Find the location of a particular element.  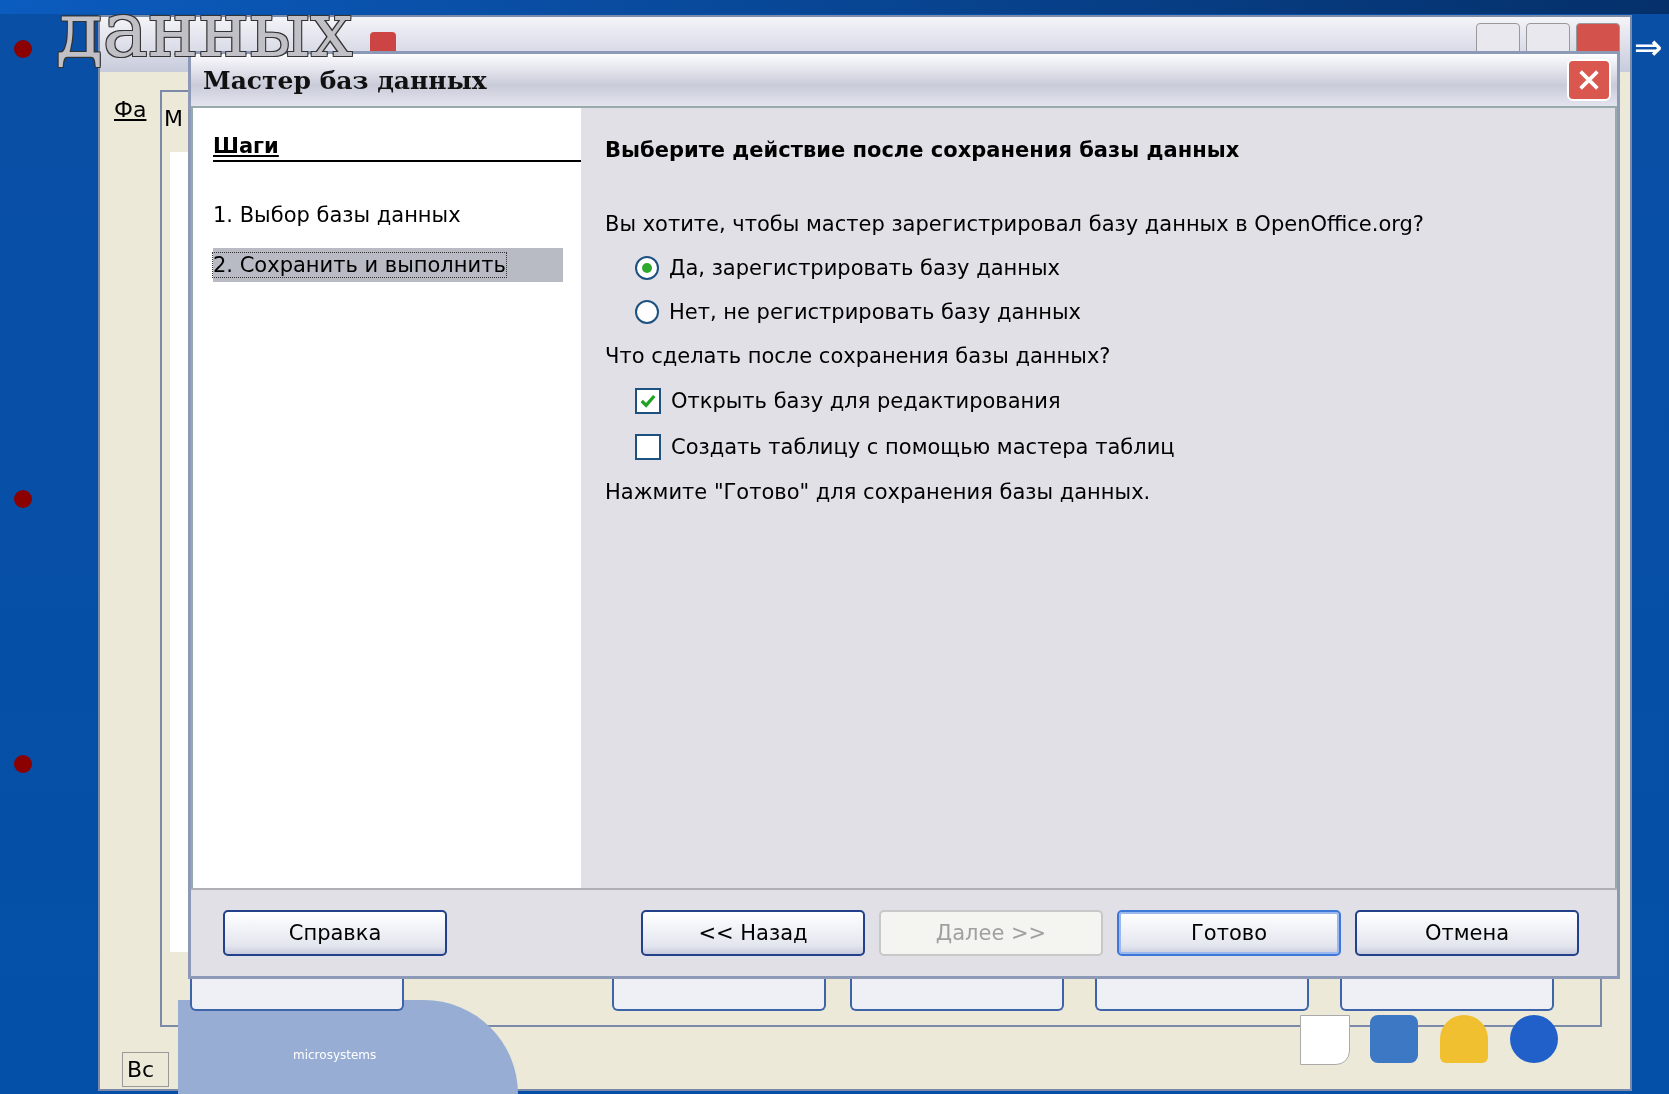

prompt-text: Нажмите "Готово" для сохранения базы данных. is located at coordinates (878, 492).